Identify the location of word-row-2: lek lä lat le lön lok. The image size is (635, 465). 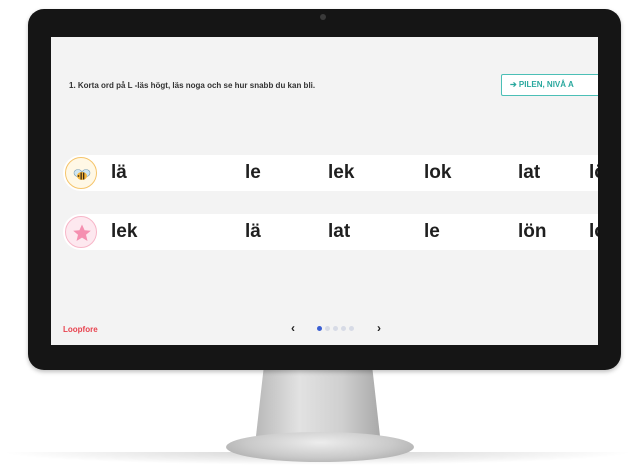
(330, 232).